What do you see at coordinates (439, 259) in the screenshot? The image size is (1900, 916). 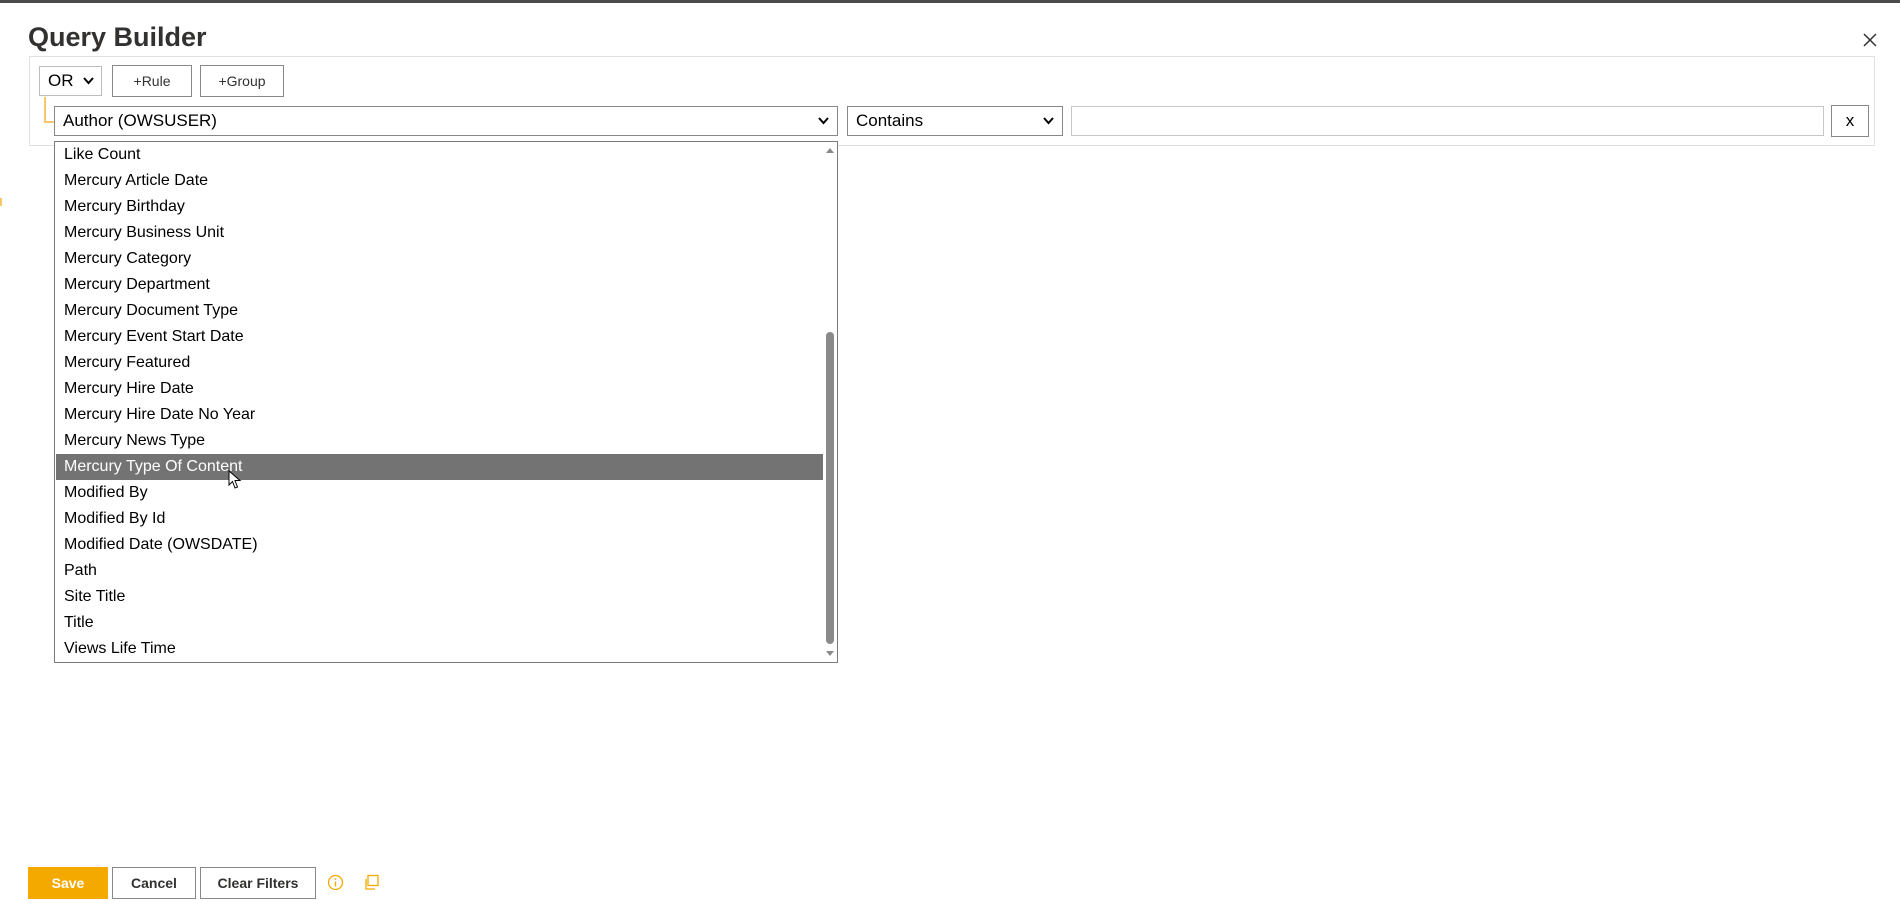 I see `dropdown-option: Mercury Category` at bounding box center [439, 259].